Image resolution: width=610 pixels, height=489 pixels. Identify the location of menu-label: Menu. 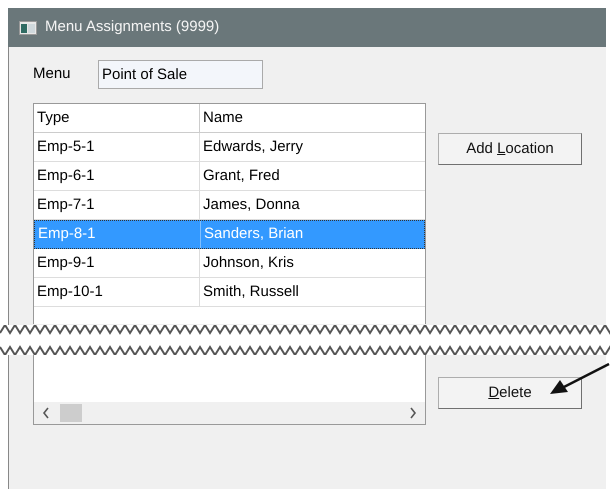
(52, 74).